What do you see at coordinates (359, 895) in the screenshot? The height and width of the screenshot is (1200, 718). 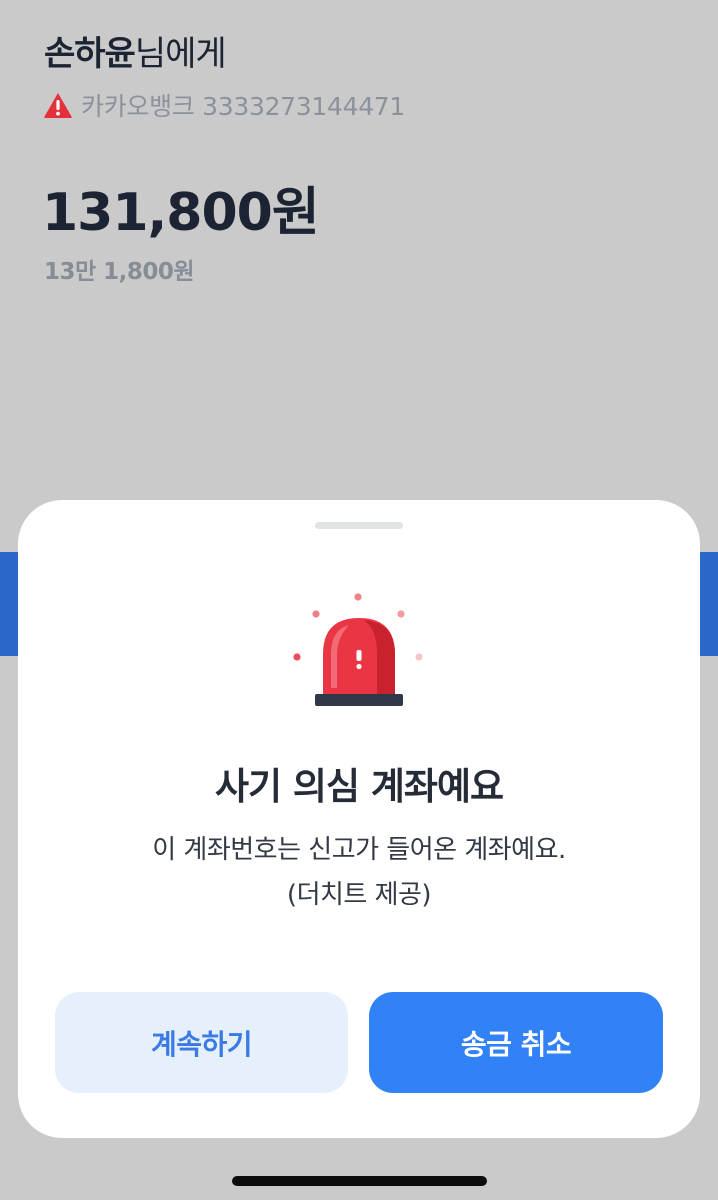 I see `alert-description-line-2: (더치트 제공)` at bounding box center [359, 895].